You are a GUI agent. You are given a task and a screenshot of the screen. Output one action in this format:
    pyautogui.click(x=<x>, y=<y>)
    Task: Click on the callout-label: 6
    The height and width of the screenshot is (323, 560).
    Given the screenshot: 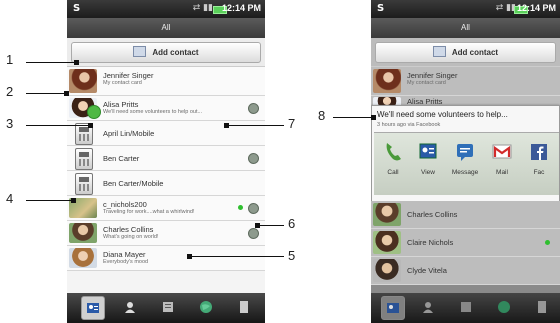 What is the action you would take?
    pyautogui.click(x=292, y=223)
    